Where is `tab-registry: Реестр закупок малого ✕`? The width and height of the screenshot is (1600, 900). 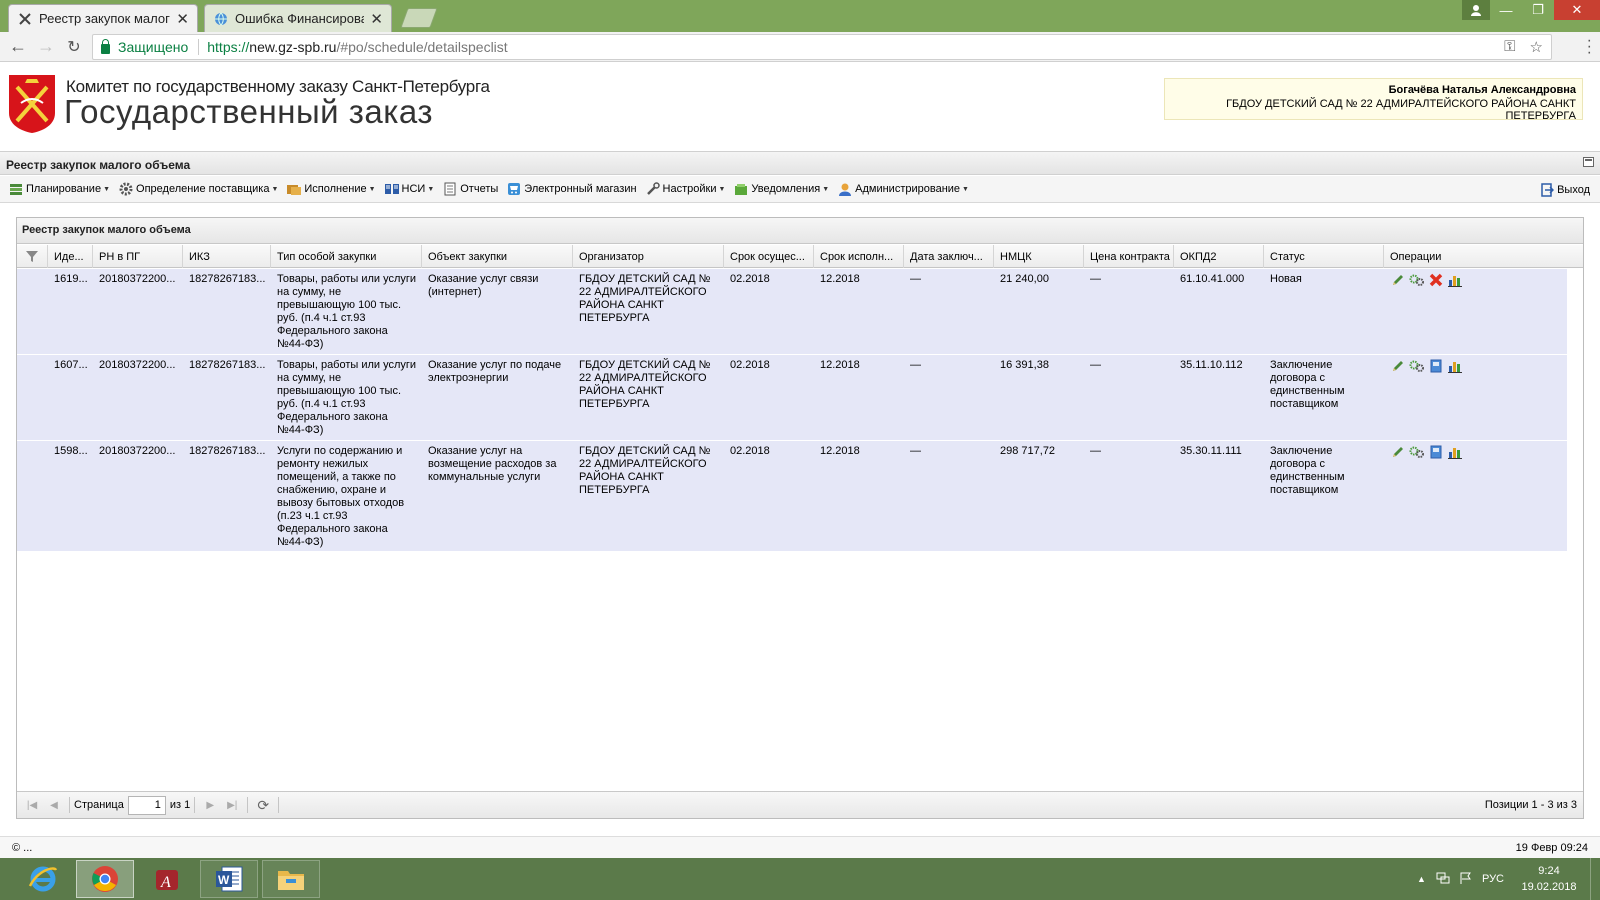 tab-registry: Реестр закупок малого ✕ is located at coordinates (103, 18).